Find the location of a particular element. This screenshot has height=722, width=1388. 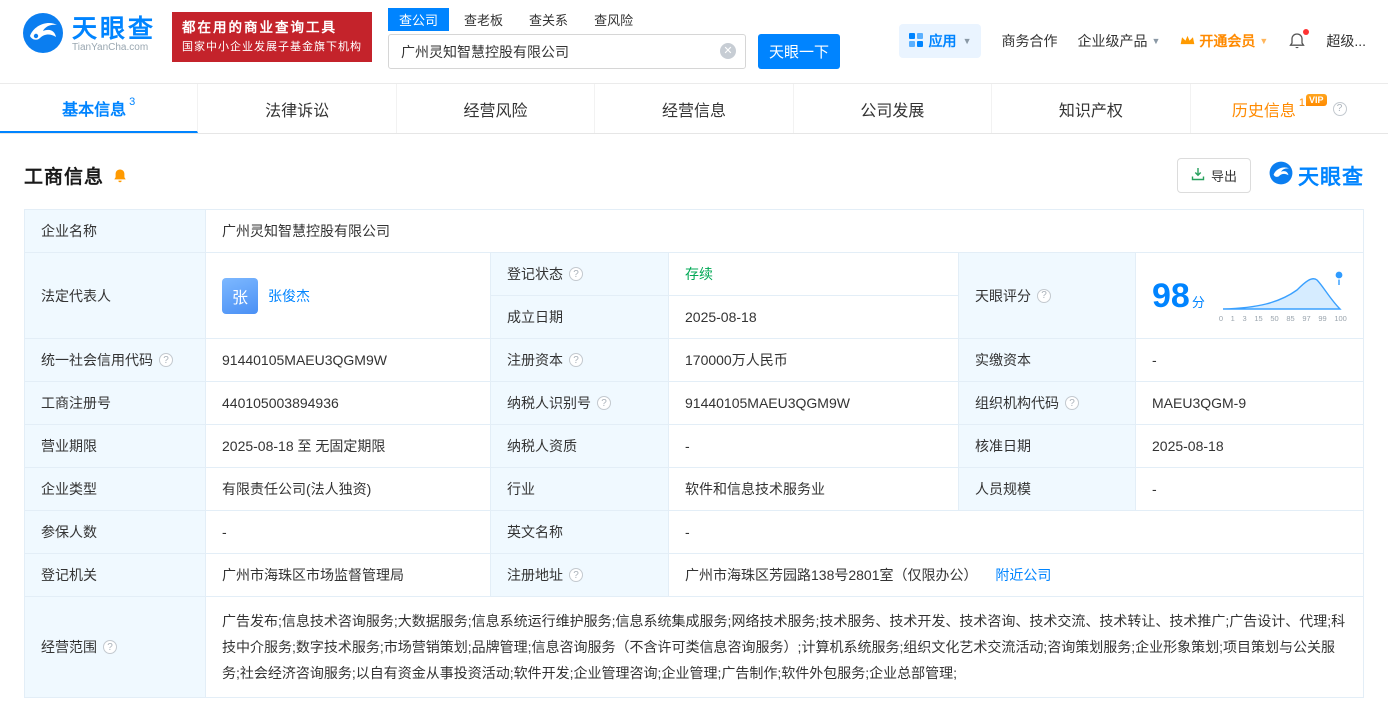

search-tab-relation: 查关系 is located at coordinates (548, 19).